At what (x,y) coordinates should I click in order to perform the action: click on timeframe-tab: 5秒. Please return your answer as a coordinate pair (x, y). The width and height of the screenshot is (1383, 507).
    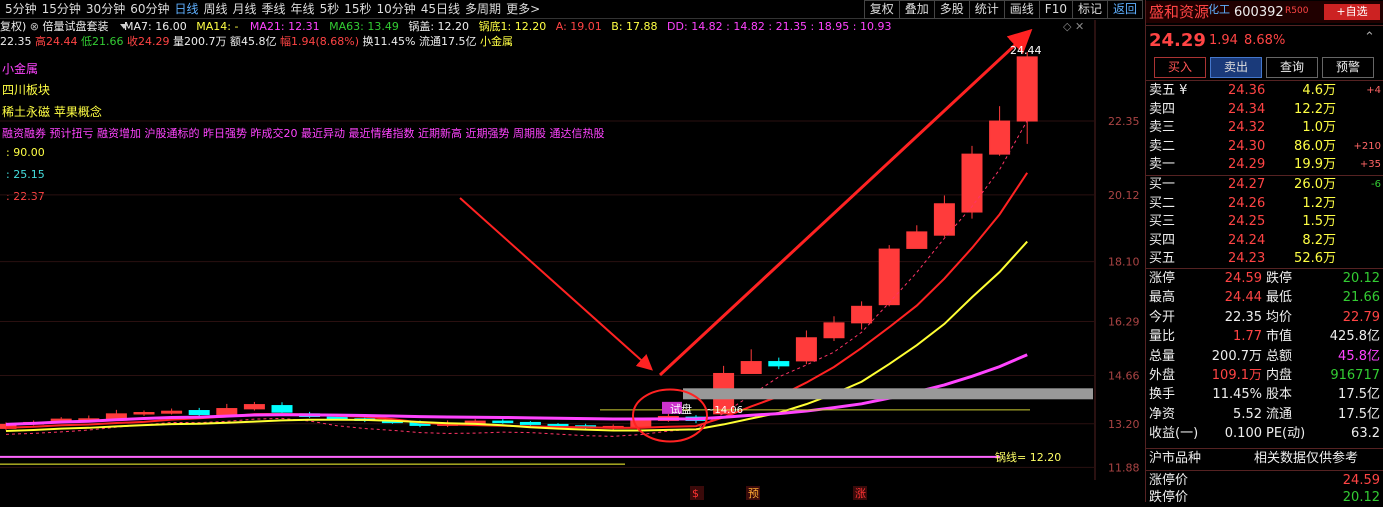
    Looking at the image, I should click on (330, 9).